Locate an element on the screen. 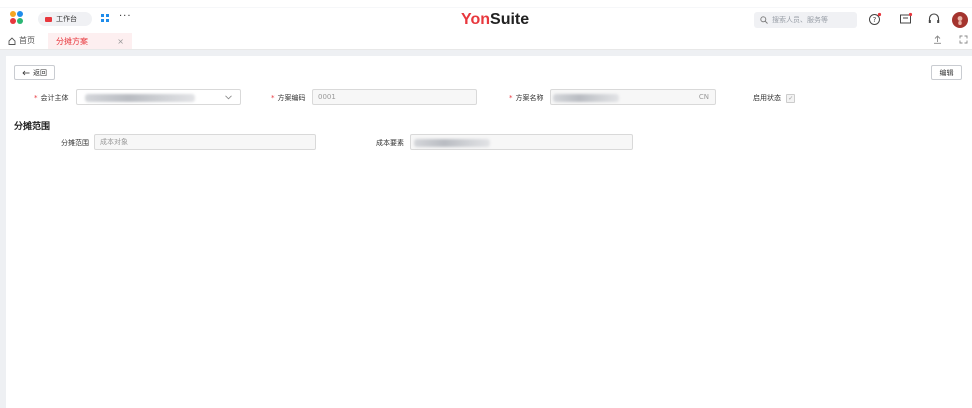 The height and width of the screenshot is (408, 972). fullscreen-icon is located at coordinates (963, 41).